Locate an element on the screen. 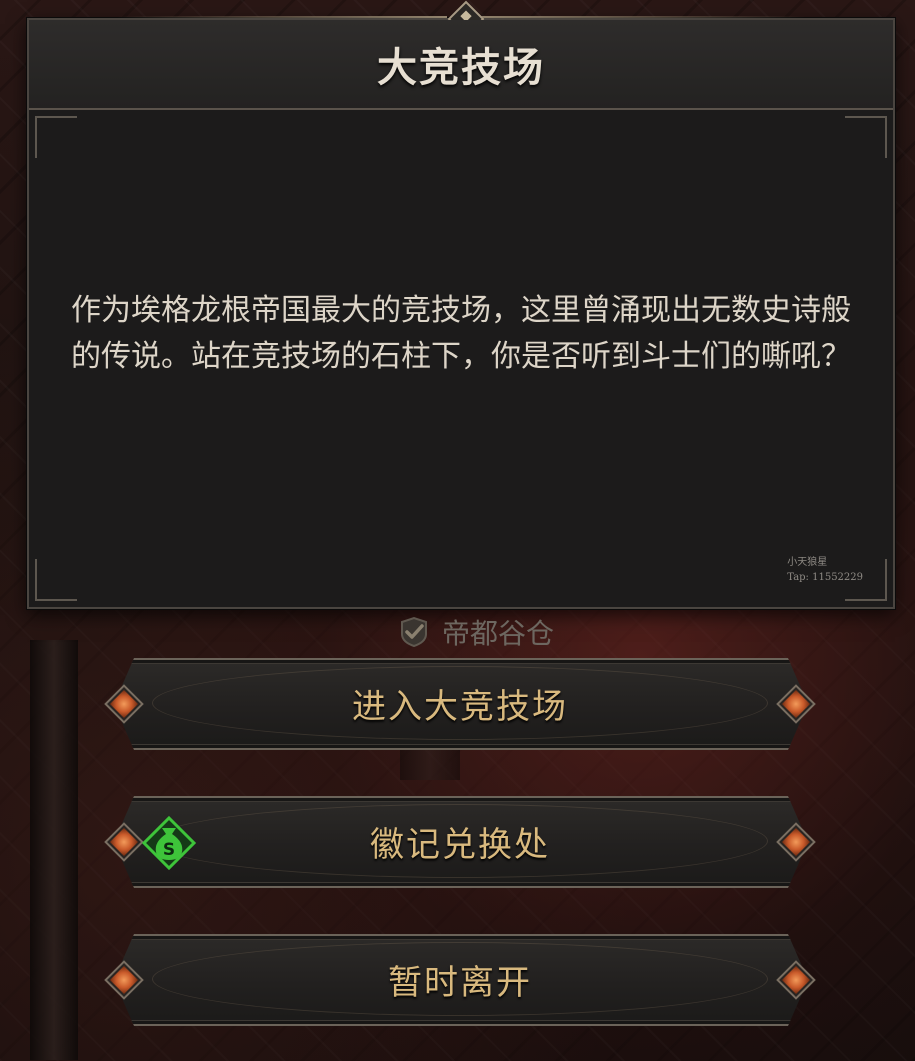  enter-arena-label: 进入大竞技场 is located at coordinates (460, 706).